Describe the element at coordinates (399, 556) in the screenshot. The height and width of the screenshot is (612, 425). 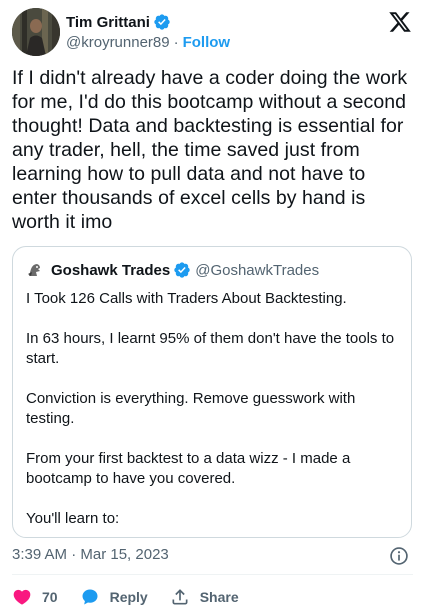
I see `info-icon` at that location.